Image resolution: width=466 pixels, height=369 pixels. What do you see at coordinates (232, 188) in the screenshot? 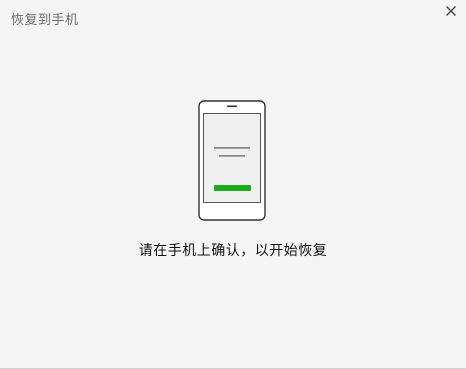
I see `screen-confirm-button` at bounding box center [232, 188].